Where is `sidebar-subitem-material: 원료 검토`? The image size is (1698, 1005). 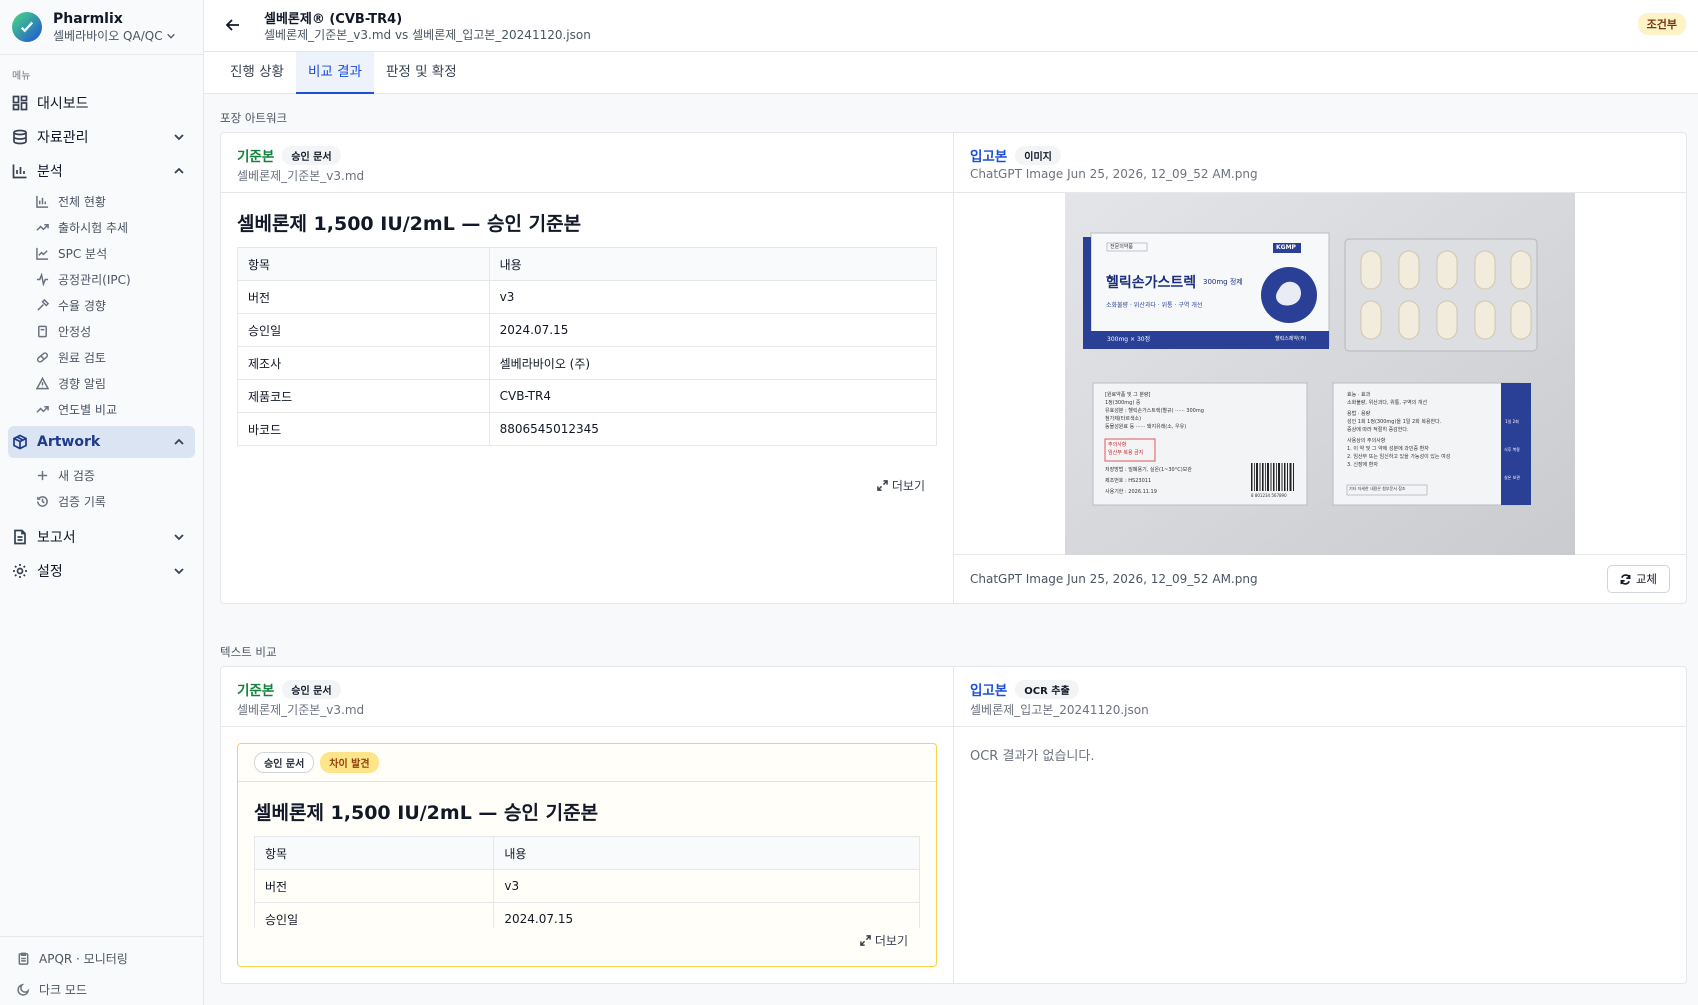 sidebar-subitem-material: 원료 검토 is located at coordinates (101, 357).